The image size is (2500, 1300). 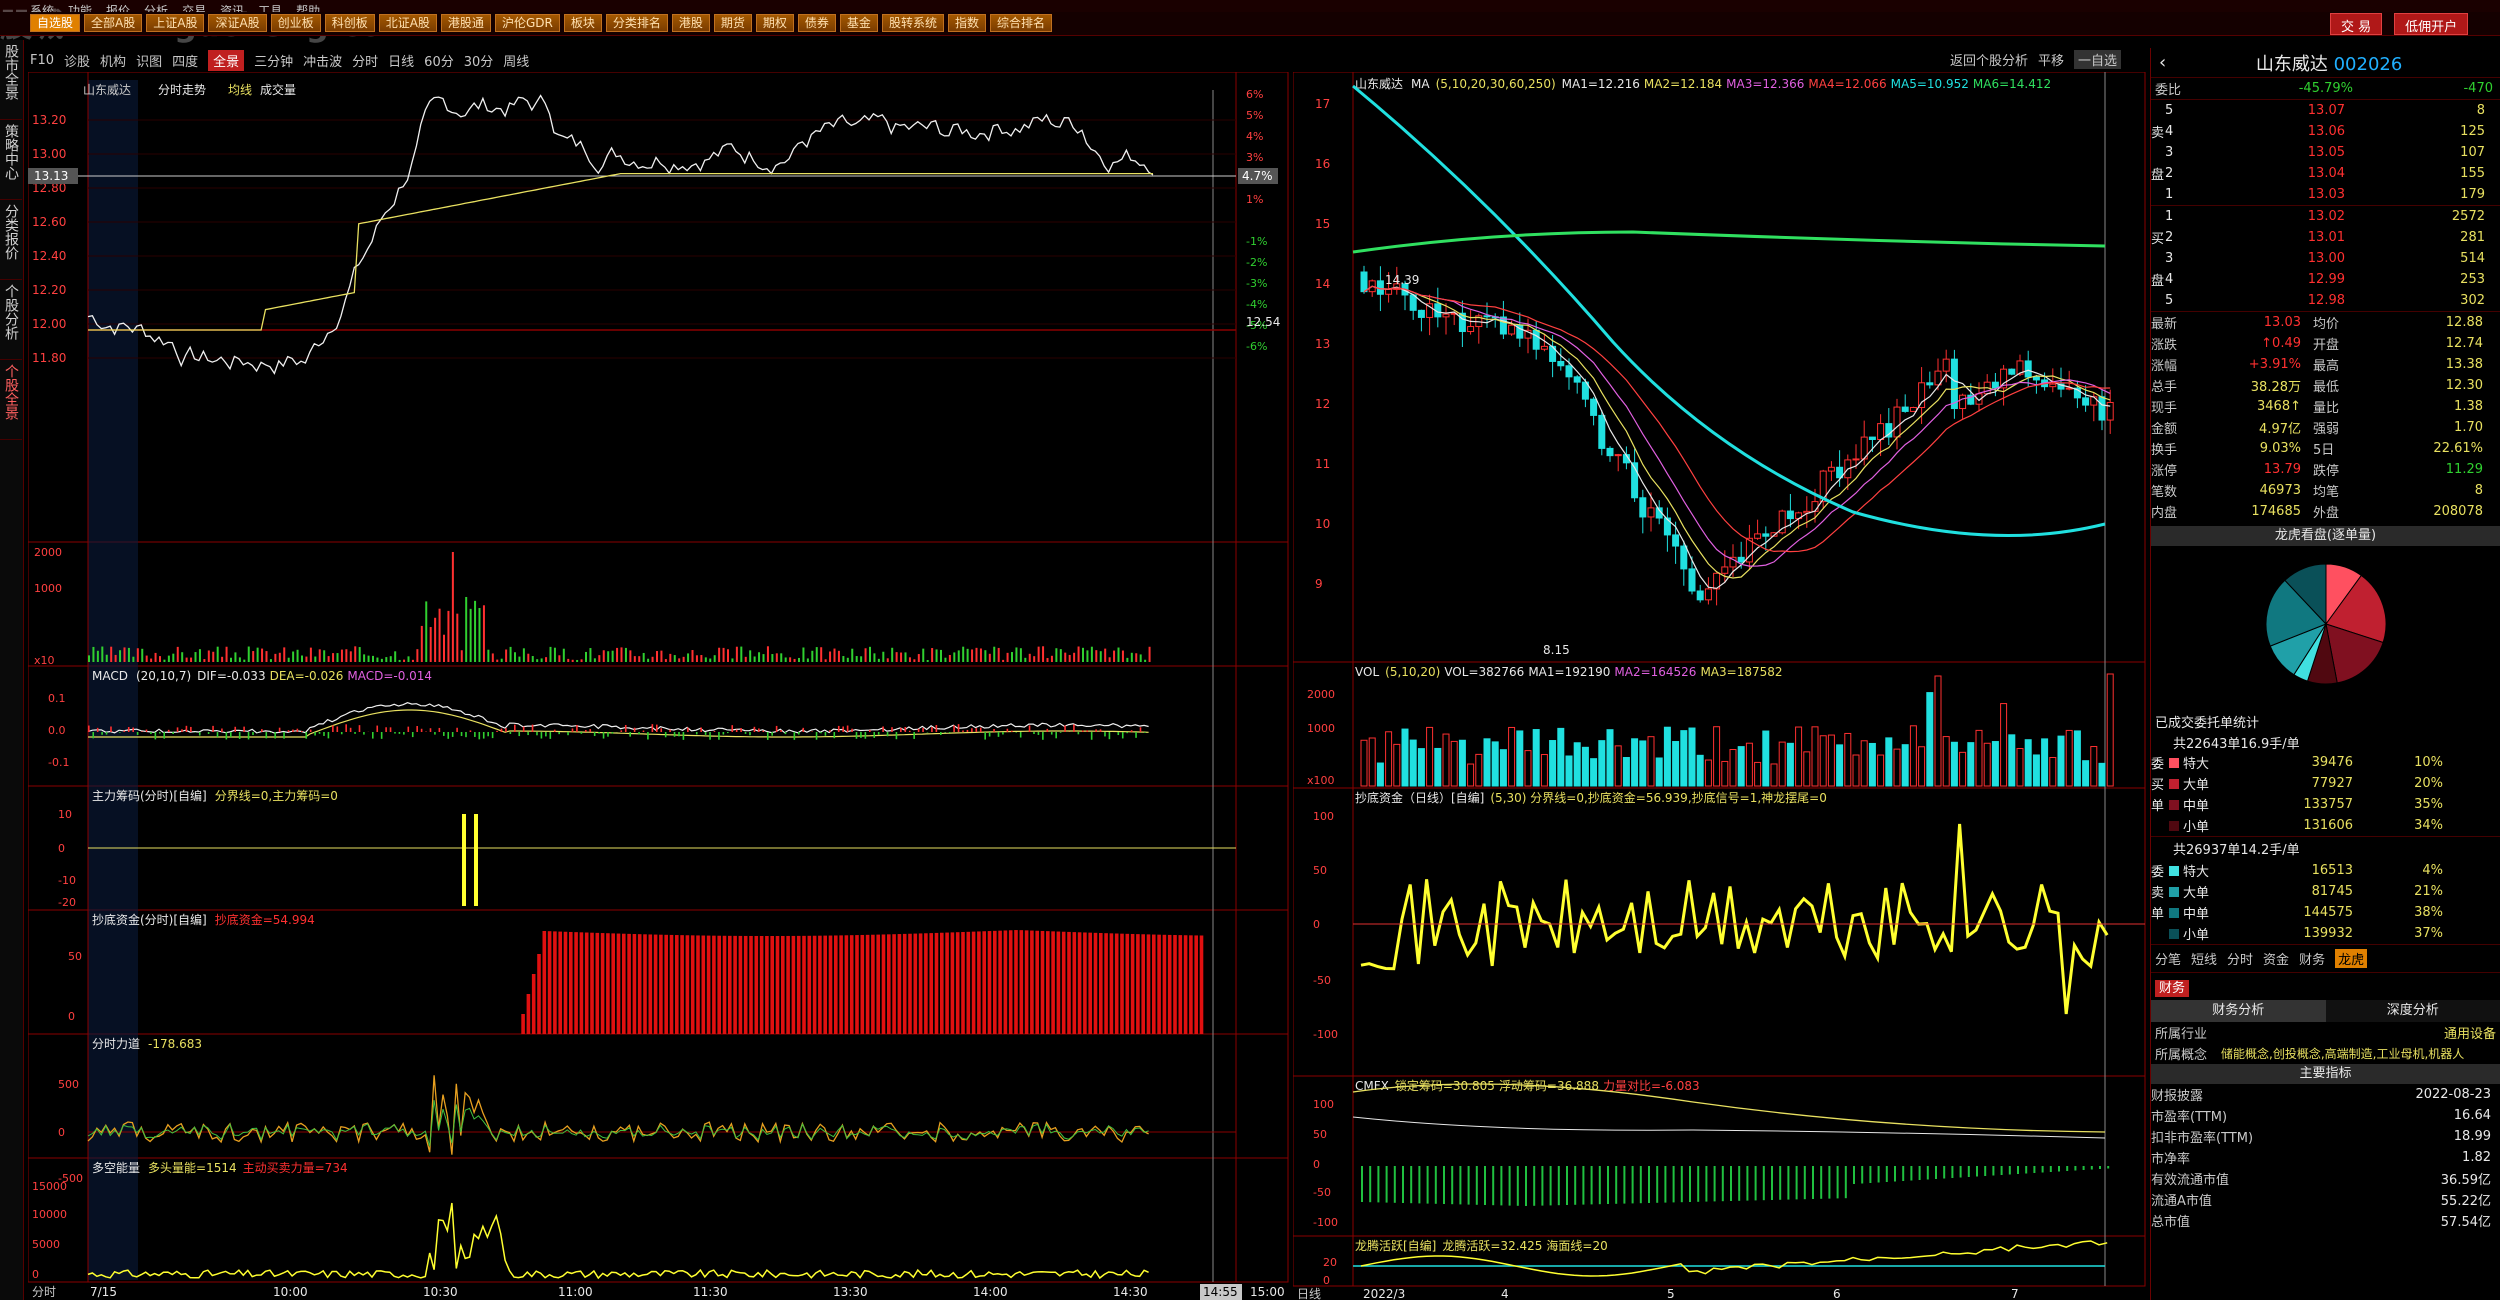 I want to click on tab-60min: 60分, so click(x=439, y=60).